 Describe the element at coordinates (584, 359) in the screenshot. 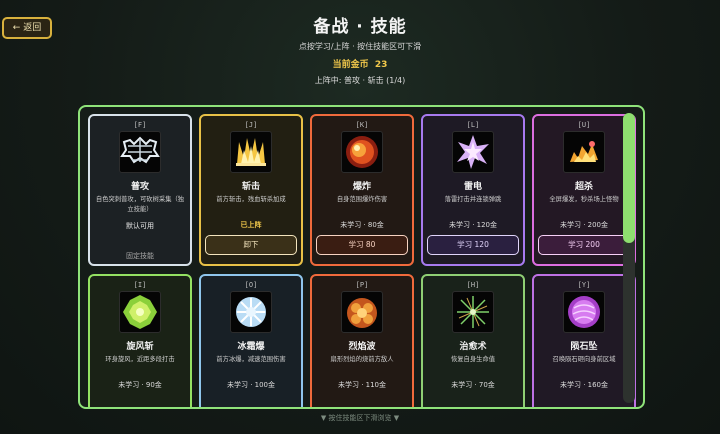

I see `skill-description: 召唤陨石砸向身前区域` at that location.